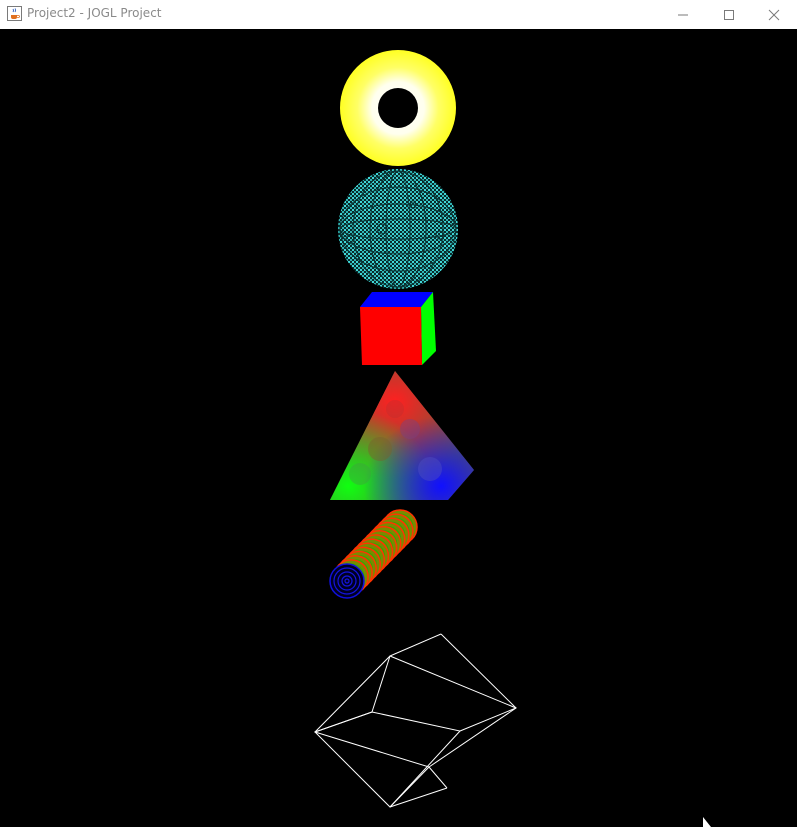  Describe the element at coordinates (707, 822) in the screenshot. I see `mouse-cursor-icon` at that location.